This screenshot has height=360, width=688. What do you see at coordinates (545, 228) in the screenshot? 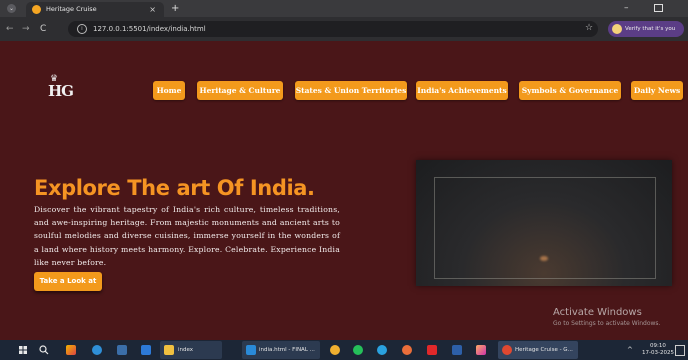
I see `image-frame` at bounding box center [545, 228].